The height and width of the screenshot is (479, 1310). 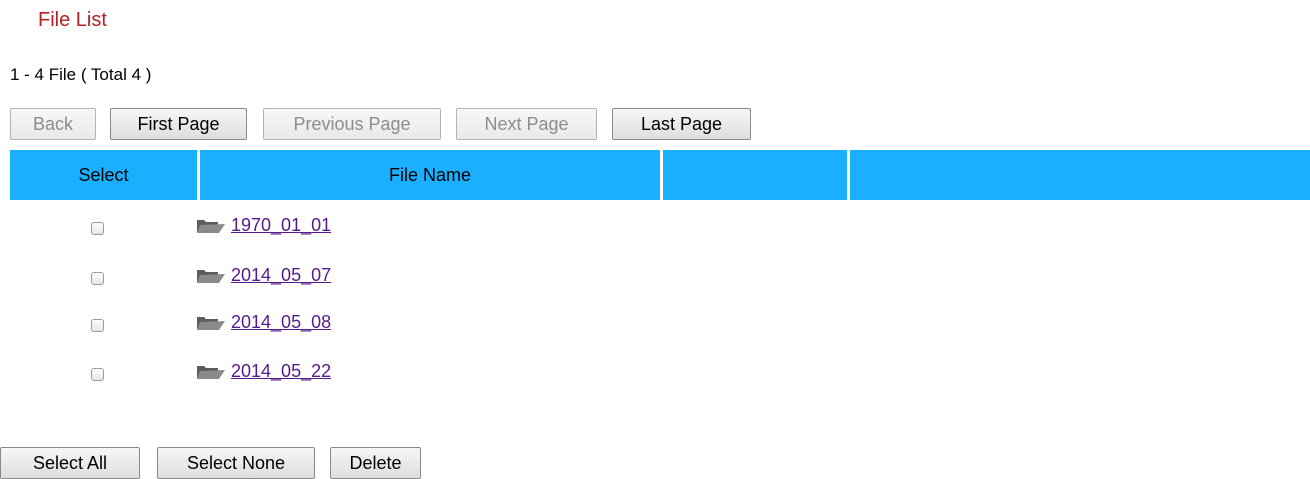 What do you see at coordinates (178, 124) in the screenshot?
I see `first-page-button: First Page` at bounding box center [178, 124].